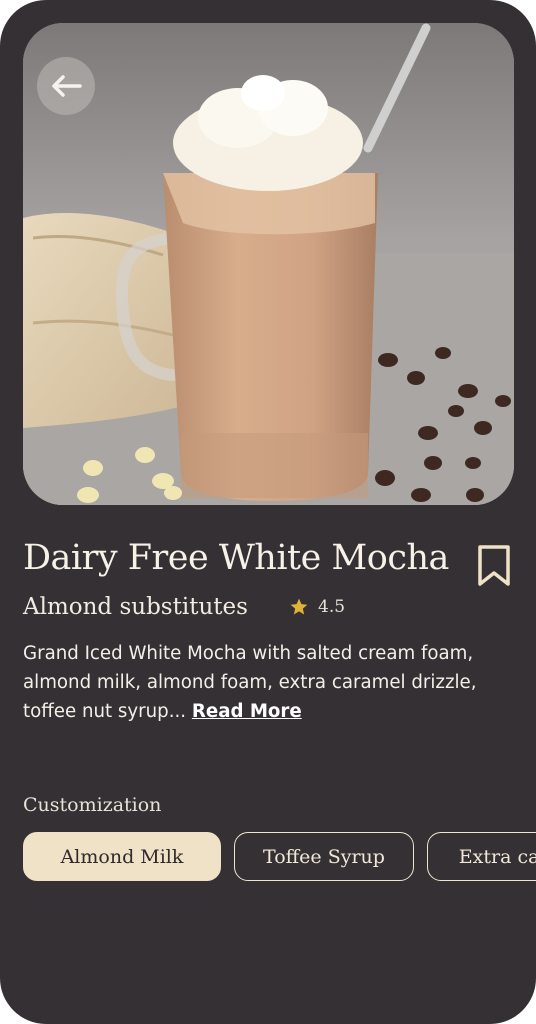 The width and height of the screenshot is (536, 1024). Describe the element at coordinates (236, 558) in the screenshot. I see `product-title: Dairy Free White Mocha` at that location.